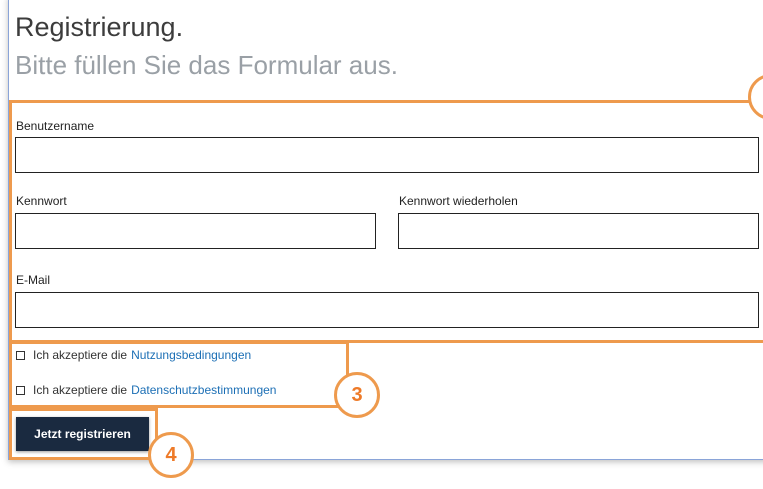 The width and height of the screenshot is (763, 489). What do you see at coordinates (206, 65) in the screenshot?
I see `page-subtitle: Bitte füllen Sie das Formular aus.` at bounding box center [206, 65].